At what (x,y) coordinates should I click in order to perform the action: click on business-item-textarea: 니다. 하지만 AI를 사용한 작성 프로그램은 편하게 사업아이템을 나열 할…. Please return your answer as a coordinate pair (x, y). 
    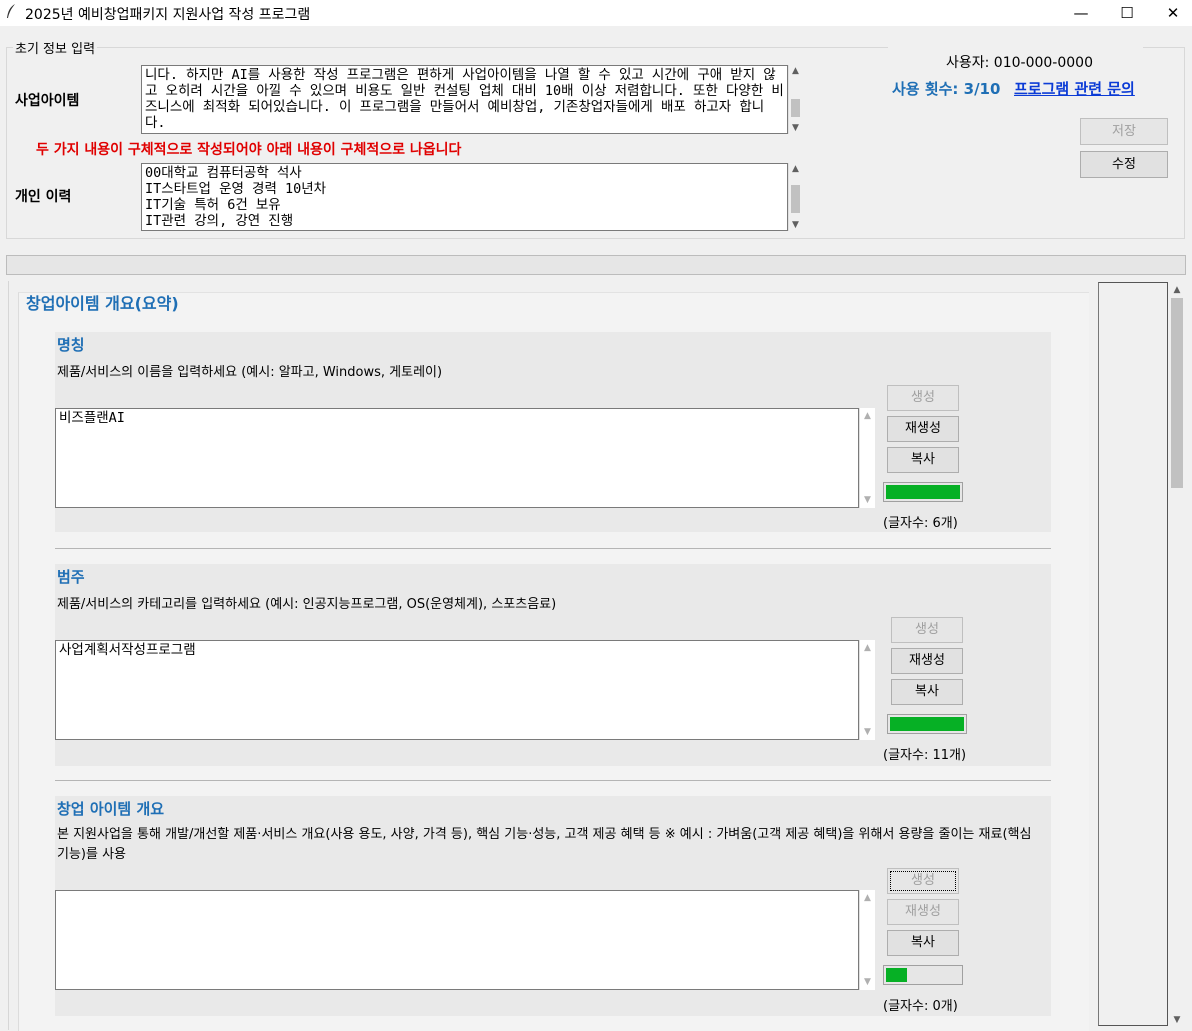
    Looking at the image, I should click on (464, 99).